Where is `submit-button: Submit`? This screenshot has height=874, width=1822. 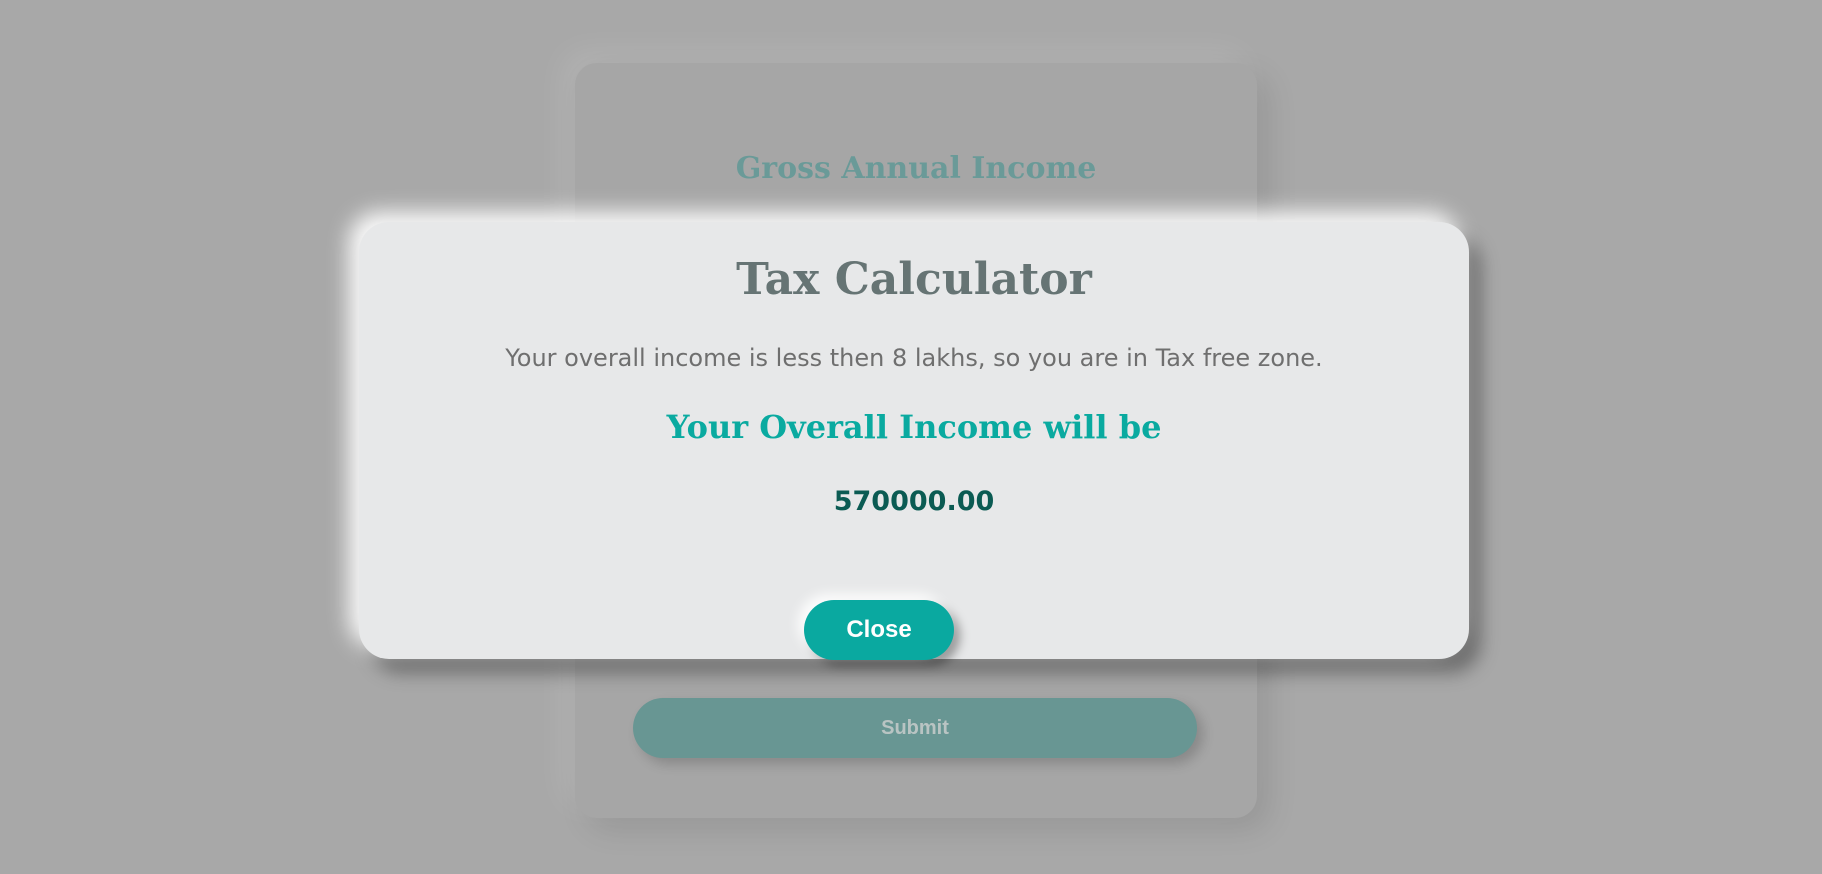 submit-button: Submit is located at coordinates (915, 728).